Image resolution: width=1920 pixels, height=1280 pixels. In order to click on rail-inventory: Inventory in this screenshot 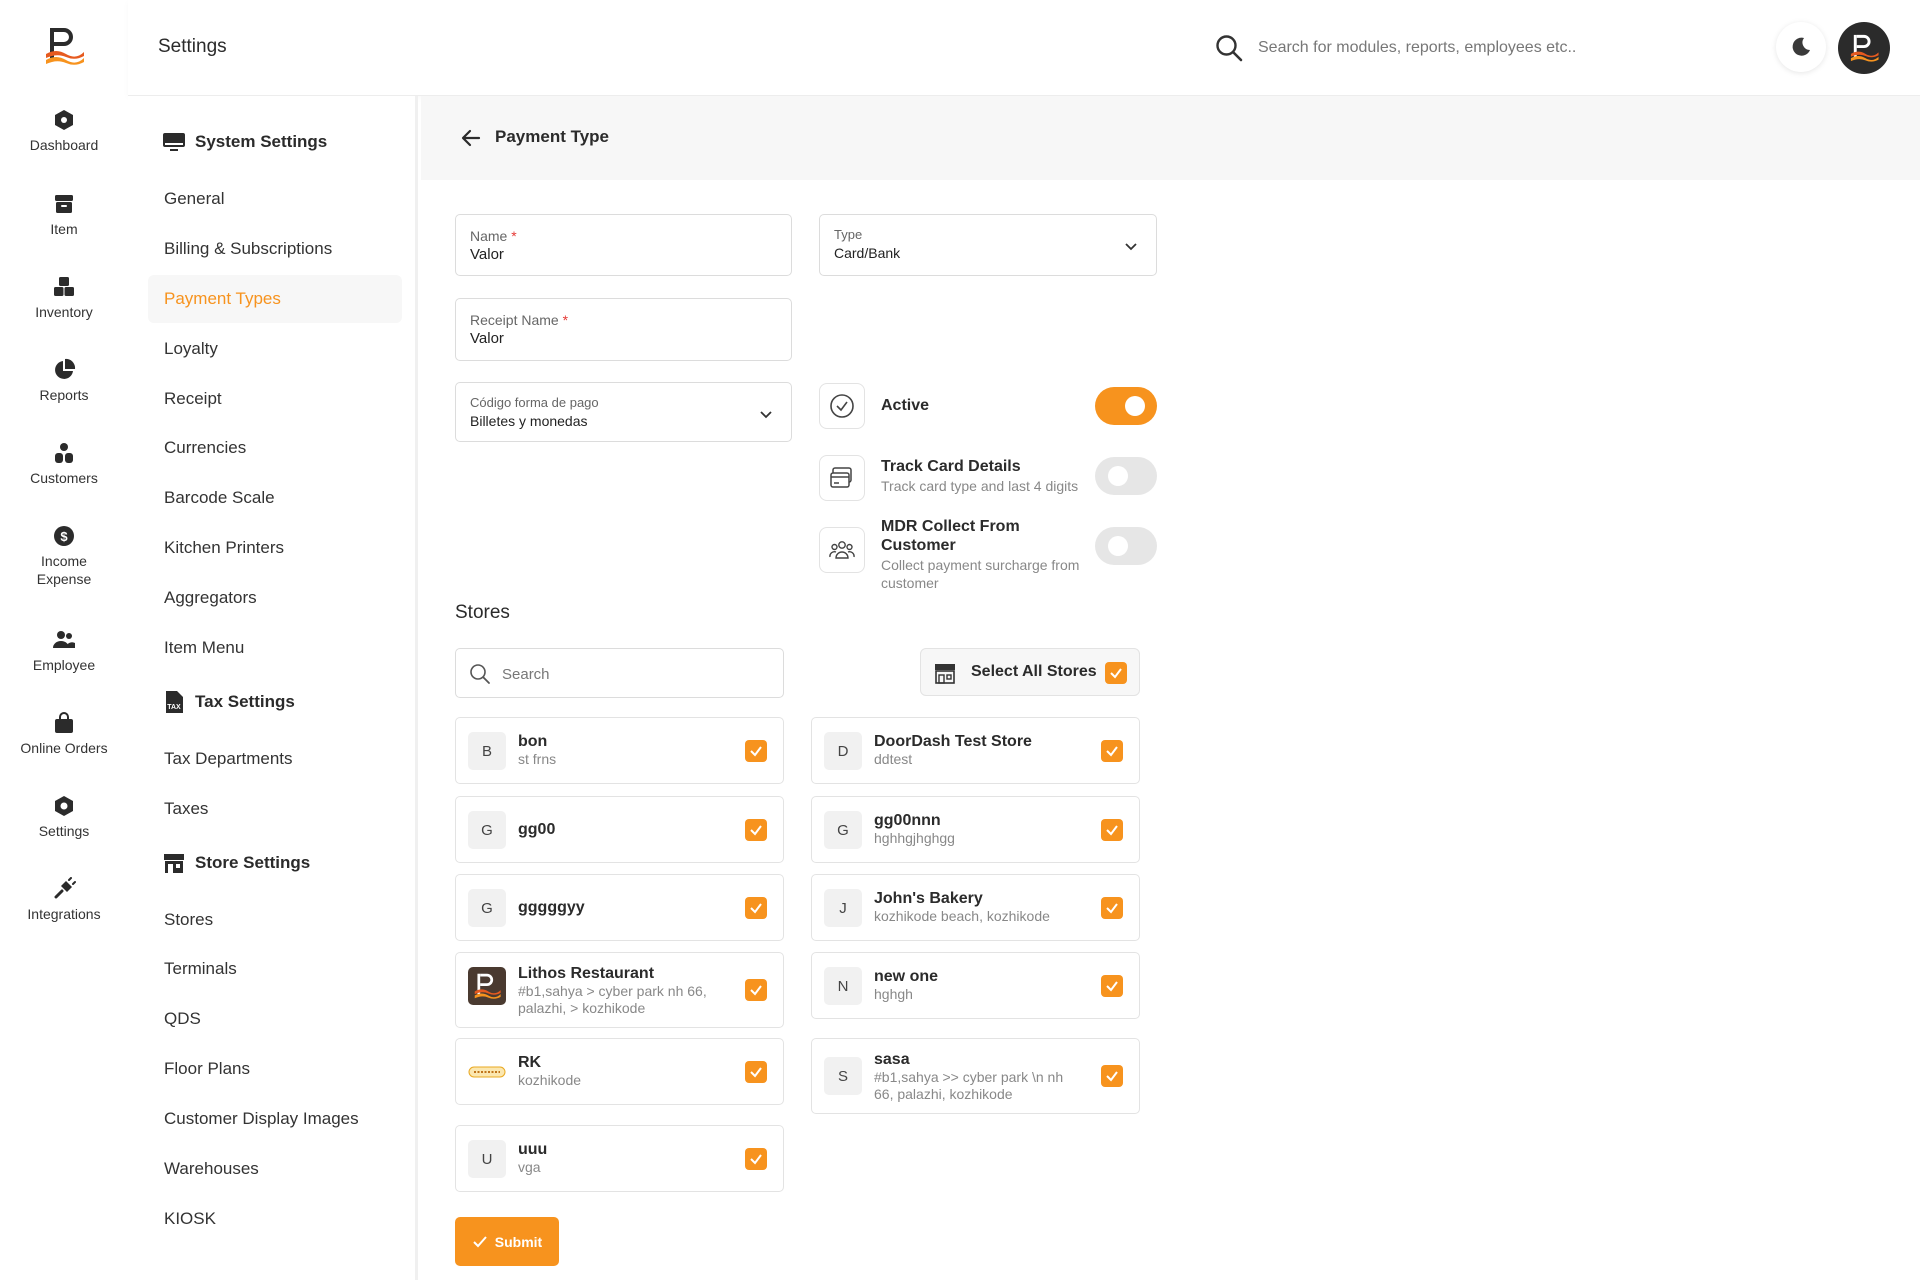, I will do `click(64, 298)`.